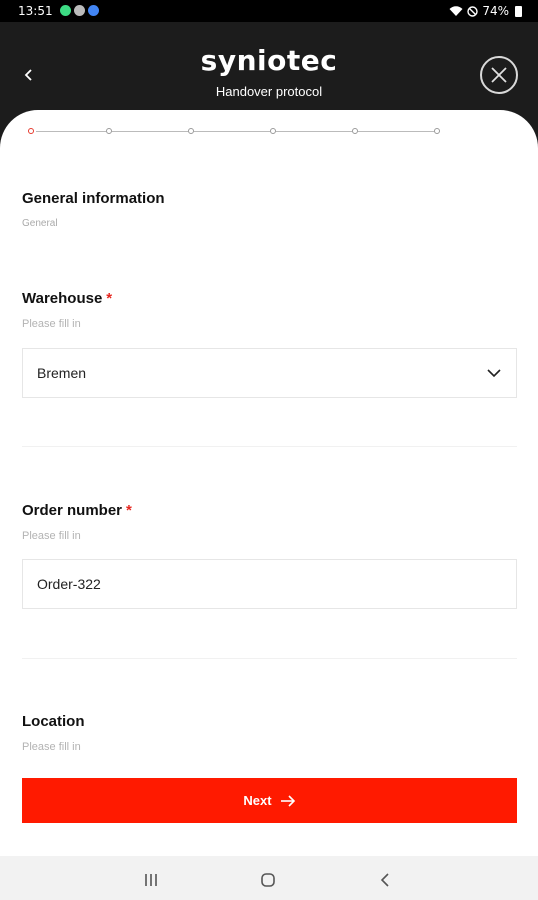 This screenshot has height=900, width=538. Describe the element at coordinates (257, 800) in the screenshot. I see `next-button-label: Next` at that location.